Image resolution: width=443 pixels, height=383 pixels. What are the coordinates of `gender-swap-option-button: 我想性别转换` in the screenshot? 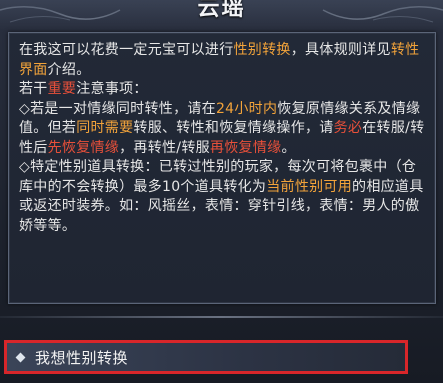 It's located at (206, 357).